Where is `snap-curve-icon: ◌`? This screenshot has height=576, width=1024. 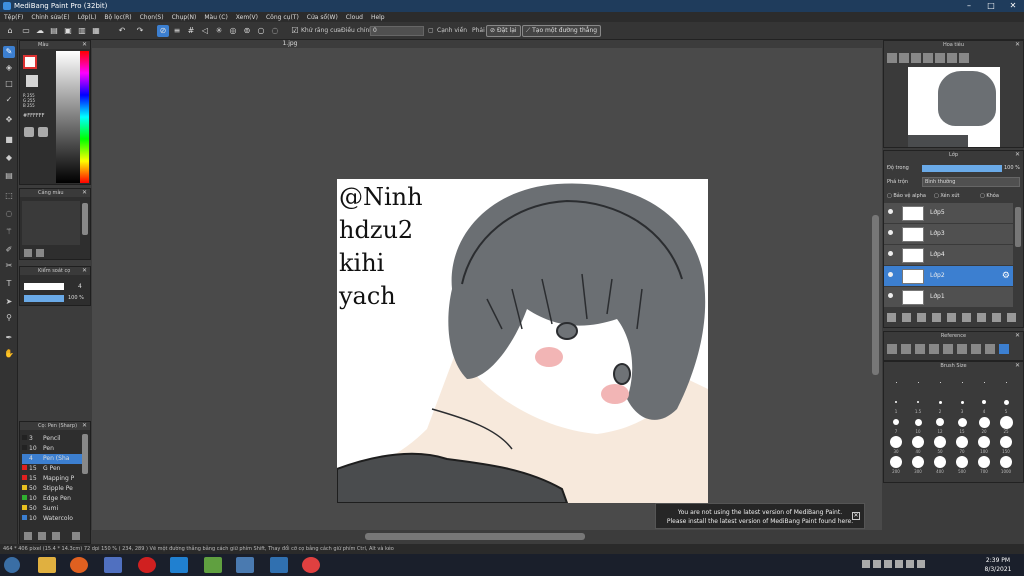 snap-curve-icon: ◌ is located at coordinates (275, 31).